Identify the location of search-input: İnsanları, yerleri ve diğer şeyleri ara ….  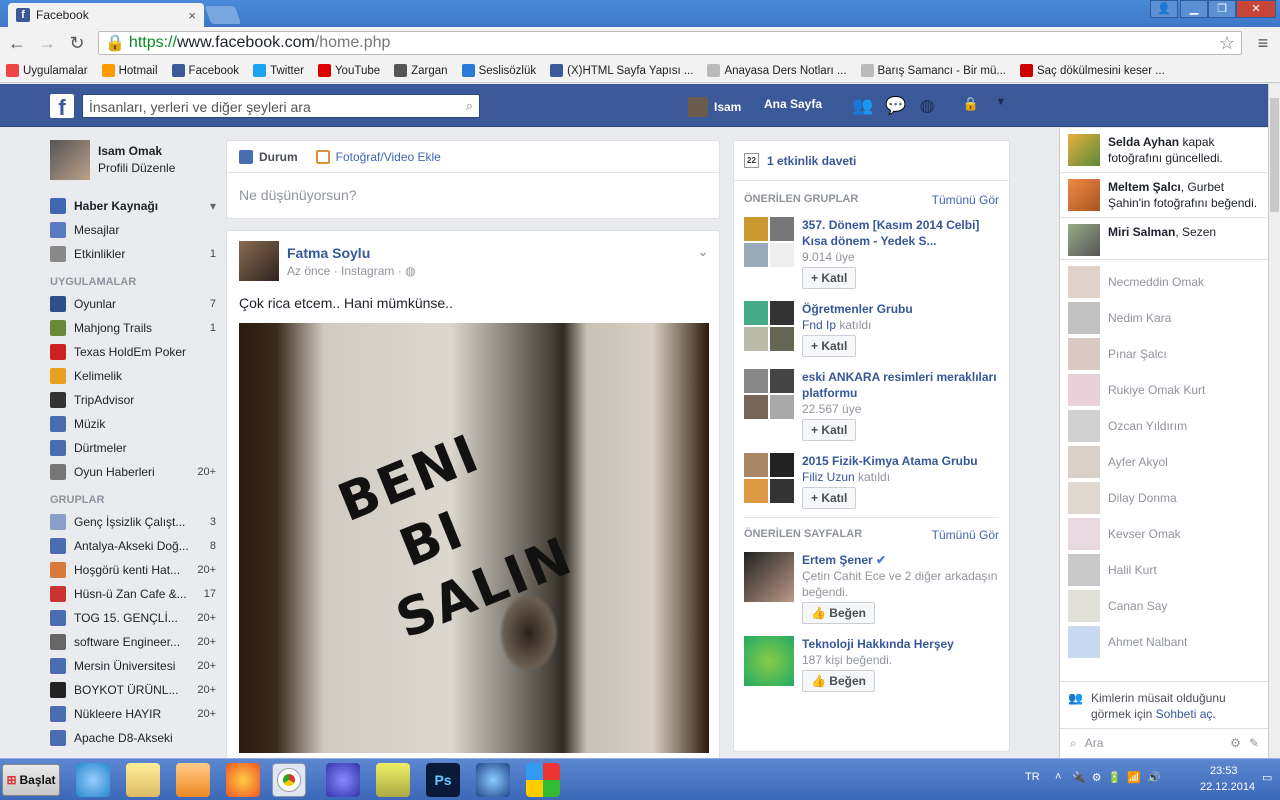
(281, 106).